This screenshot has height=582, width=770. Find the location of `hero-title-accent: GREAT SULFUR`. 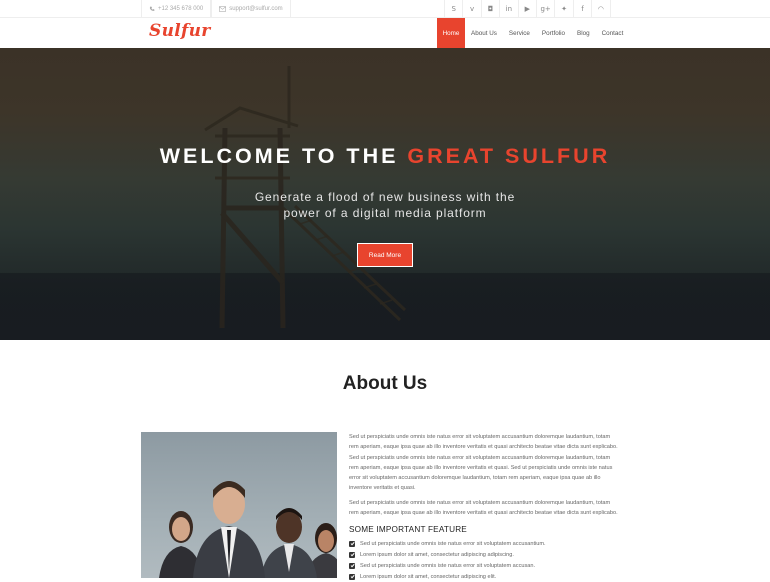

hero-title-accent: GREAT SULFUR is located at coordinates (509, 156).